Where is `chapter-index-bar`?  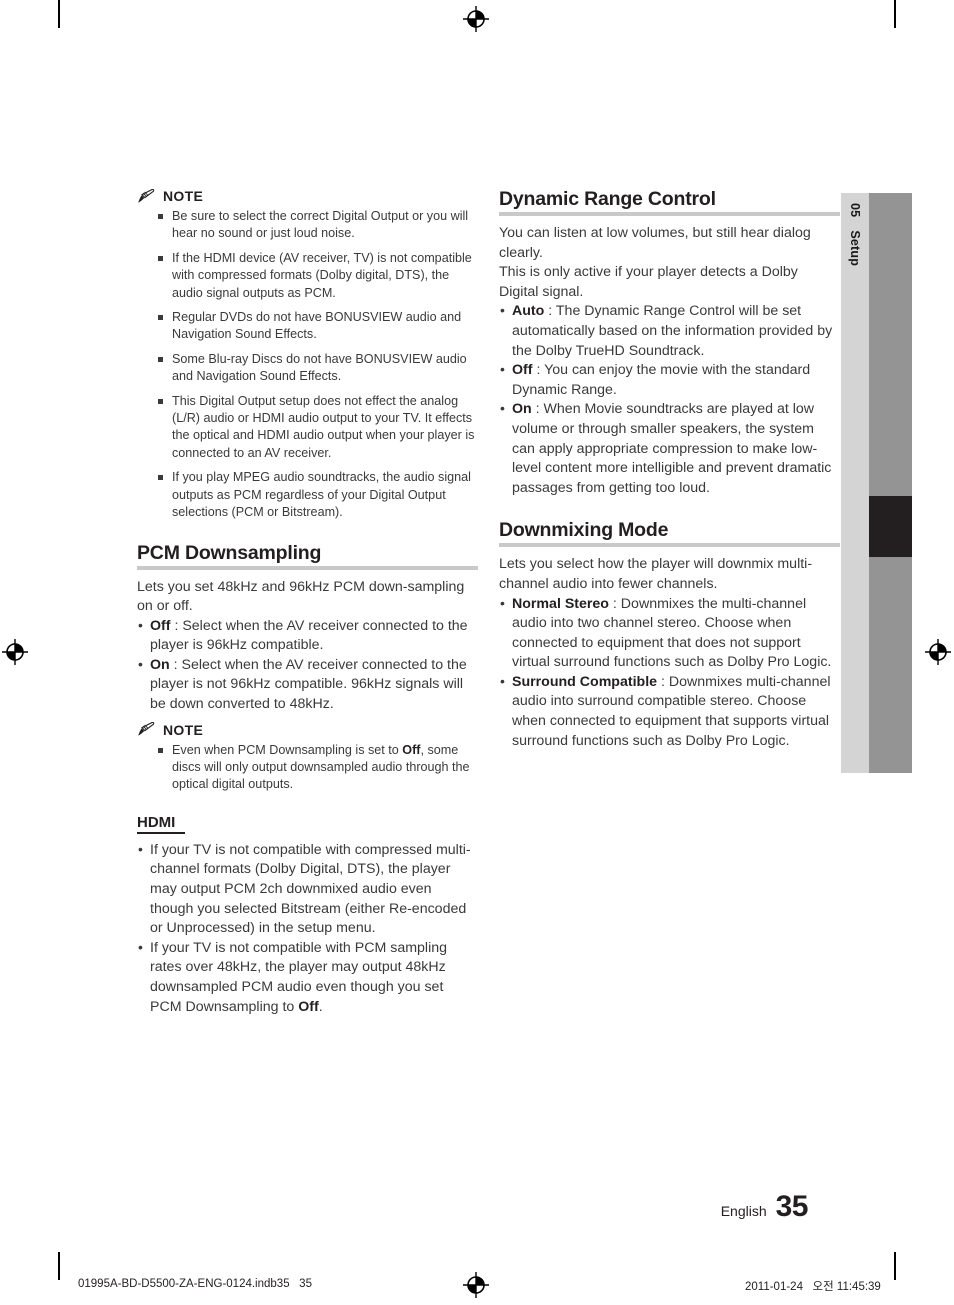
chapter-index-bar is located at coordinates (890, 483).